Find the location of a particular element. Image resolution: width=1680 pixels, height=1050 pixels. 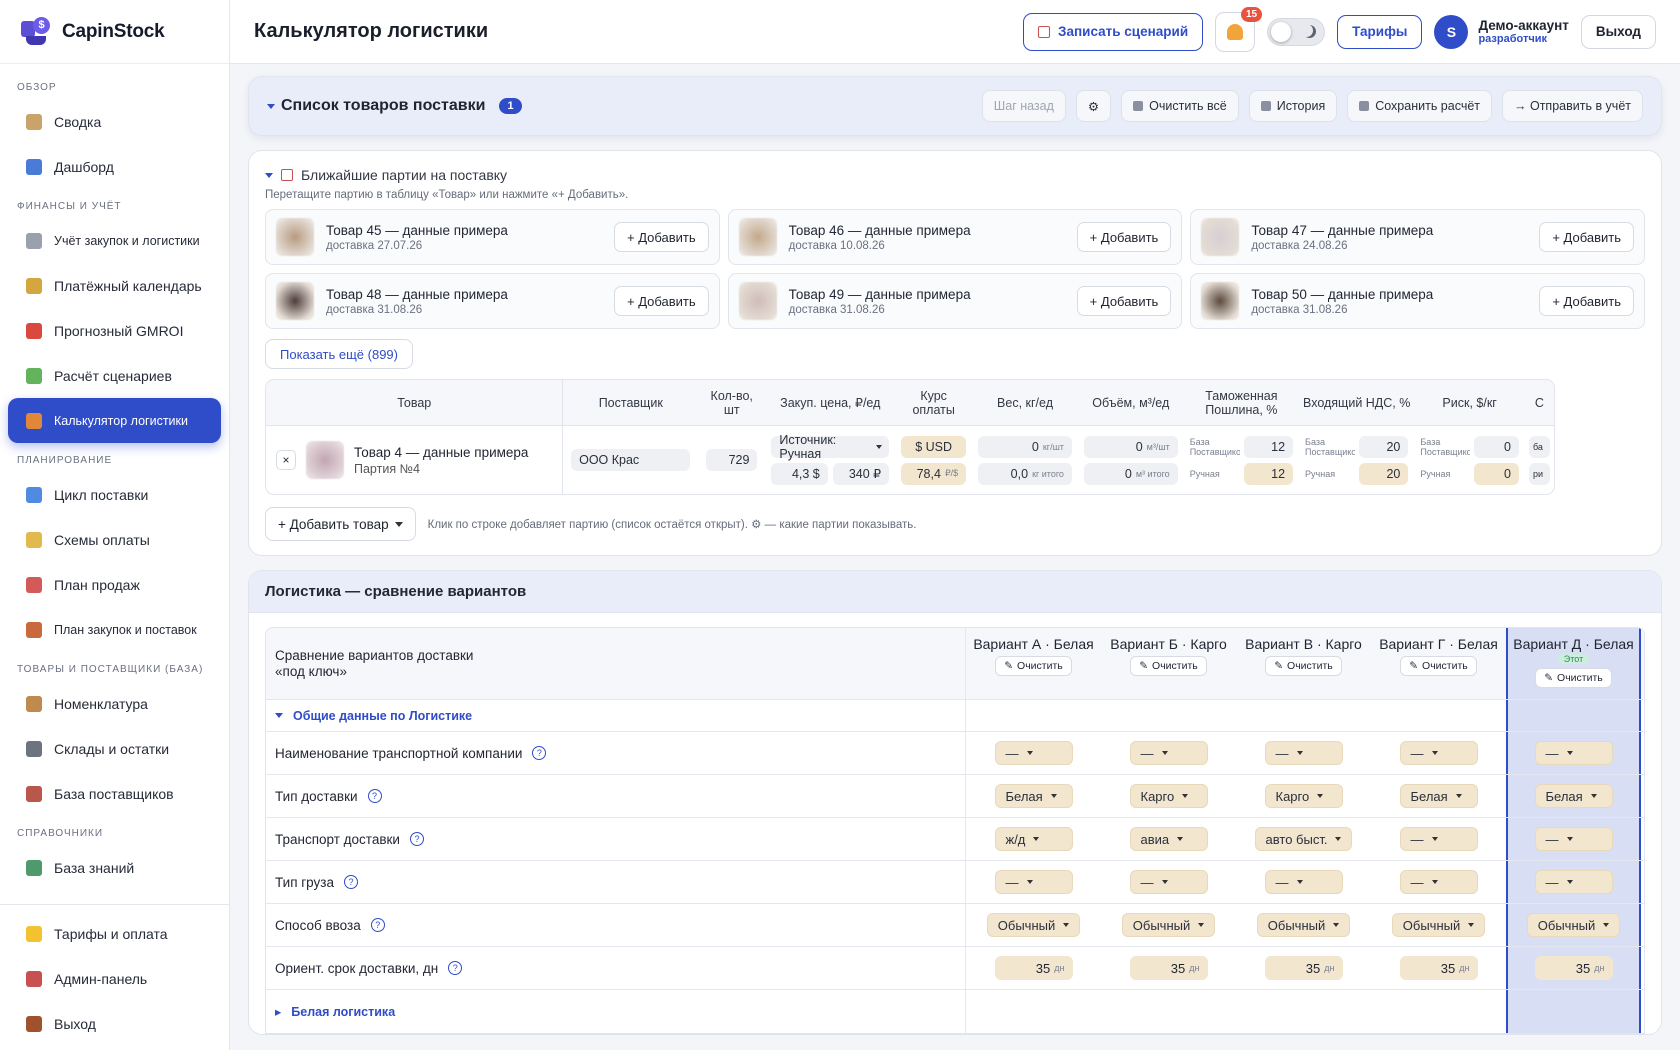

sidebar-item: База поставщиков is located at coordinates (114, 793).